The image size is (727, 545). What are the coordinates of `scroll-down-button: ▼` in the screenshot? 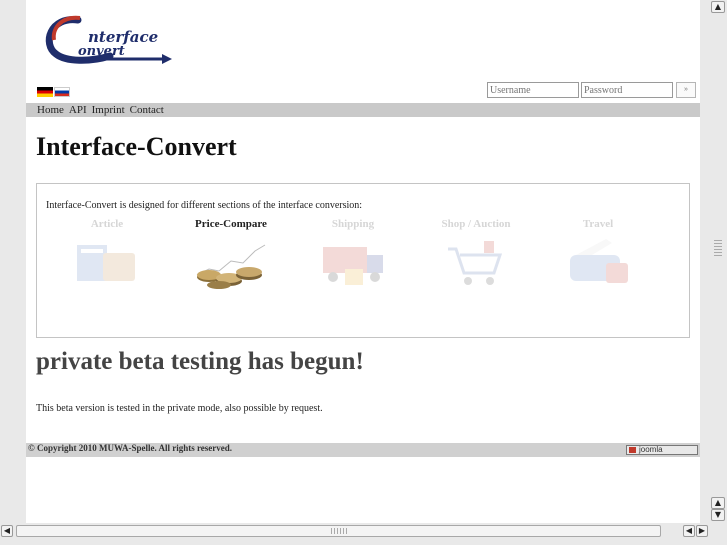 It's located at (718, 515).